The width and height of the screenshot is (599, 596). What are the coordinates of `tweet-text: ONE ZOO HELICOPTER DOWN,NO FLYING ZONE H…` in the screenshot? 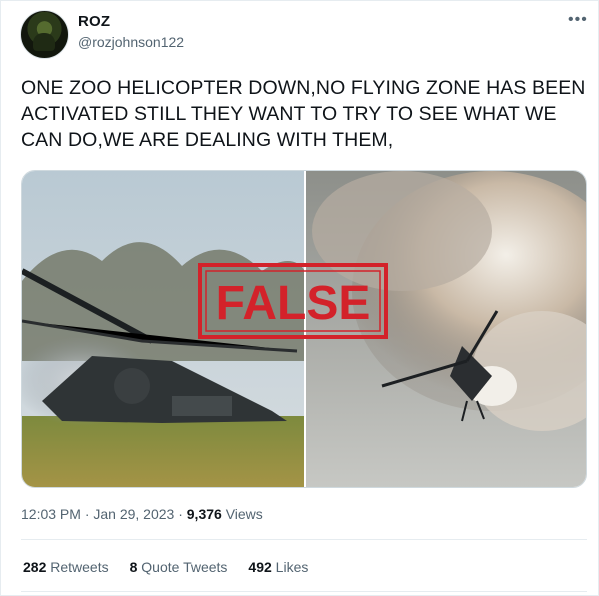 It's located at (303, 114).